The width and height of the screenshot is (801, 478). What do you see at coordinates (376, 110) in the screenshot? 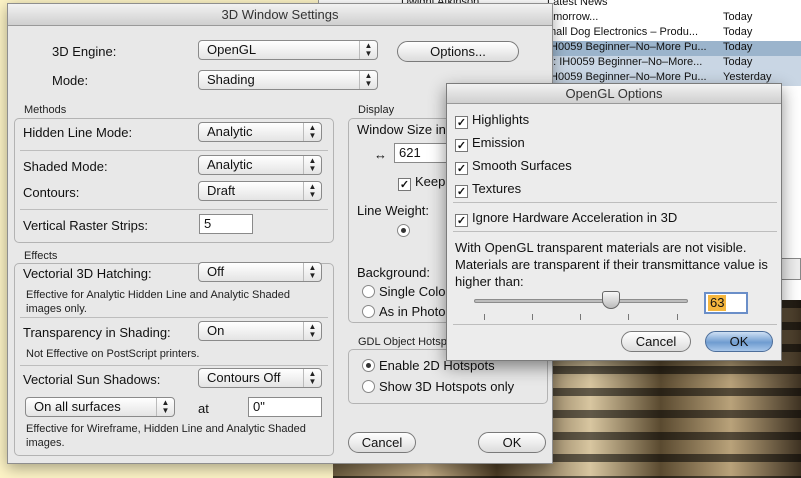
I see `display-header: Display` at bounding box center [376, 110].